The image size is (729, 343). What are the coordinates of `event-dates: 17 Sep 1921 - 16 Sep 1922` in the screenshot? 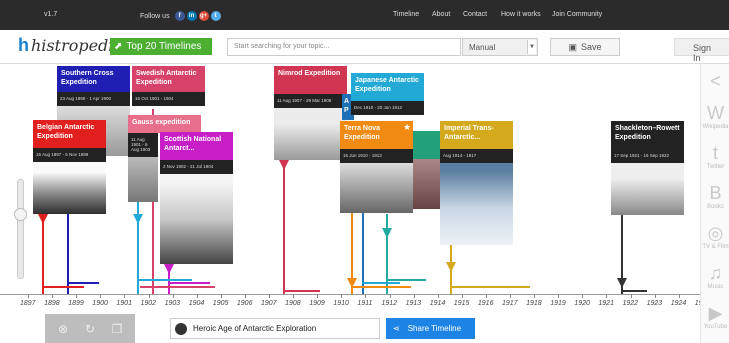 It's located at (647, 156).